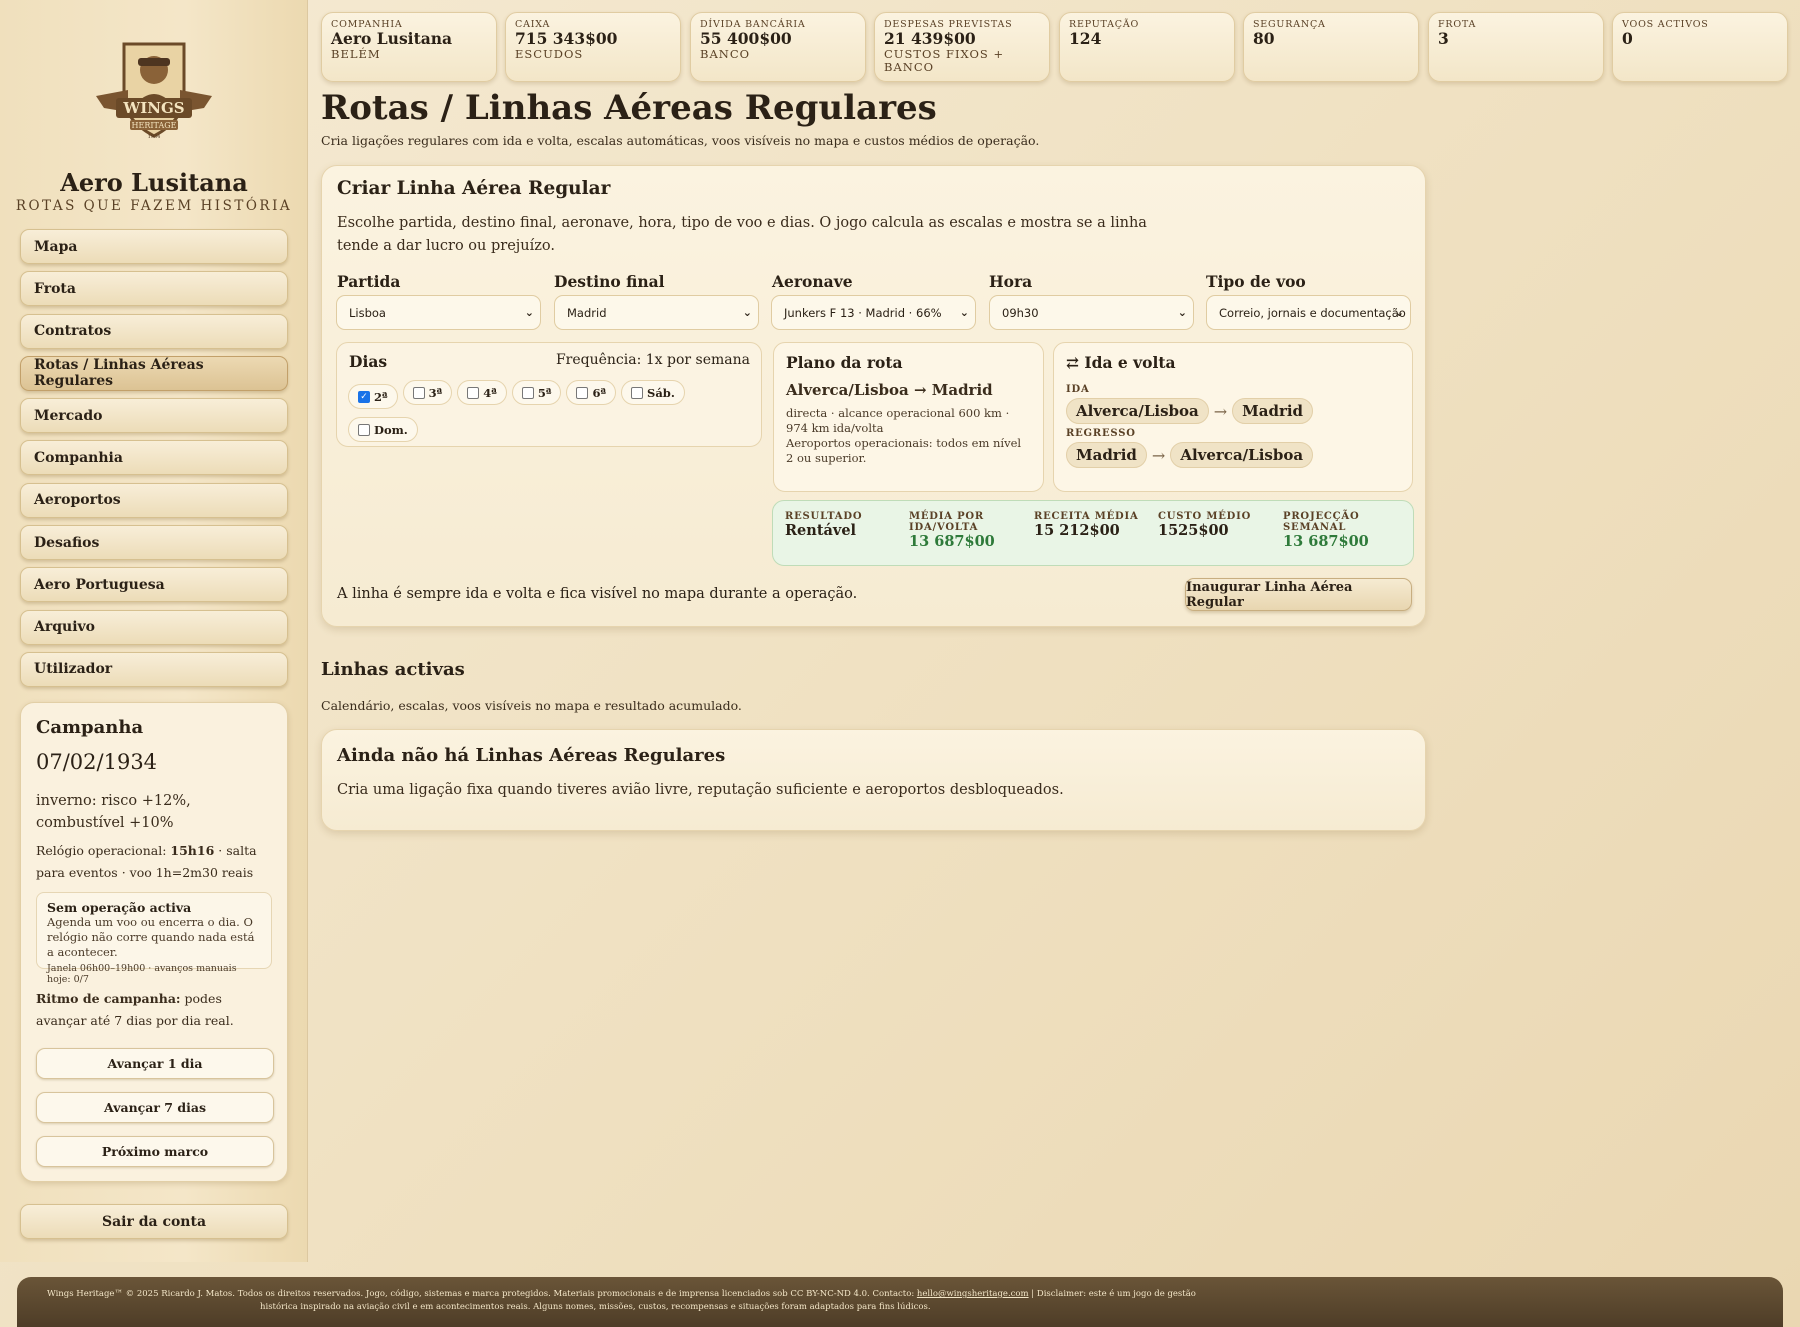 This screenshot has height=1327, width=1800. I want to click on result-weekly-projection: PROJECÇÃO SEMANAL 13 687$00, so click(1326, 530).